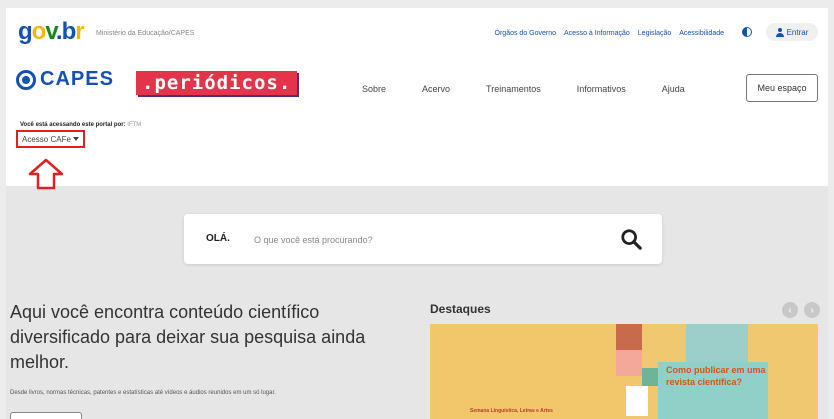  Describe the element at coordinates (46, 139) in the screenshot. I see `acesso-cafe-label: Acesso CAFe` at that location.